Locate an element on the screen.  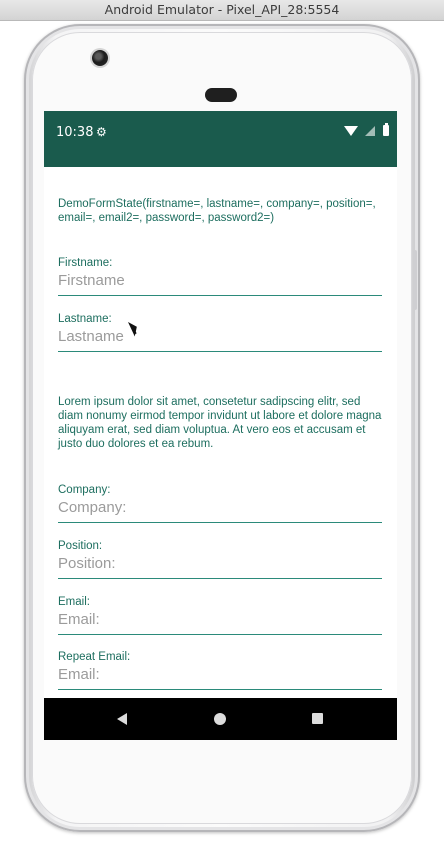
battery-icon is located at coordinates (386, 129).